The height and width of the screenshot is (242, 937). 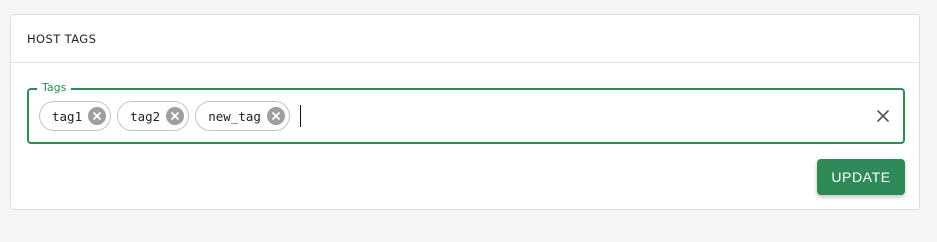 I want to click on card-title: HOST TAGS, so click(x=62, y=38).